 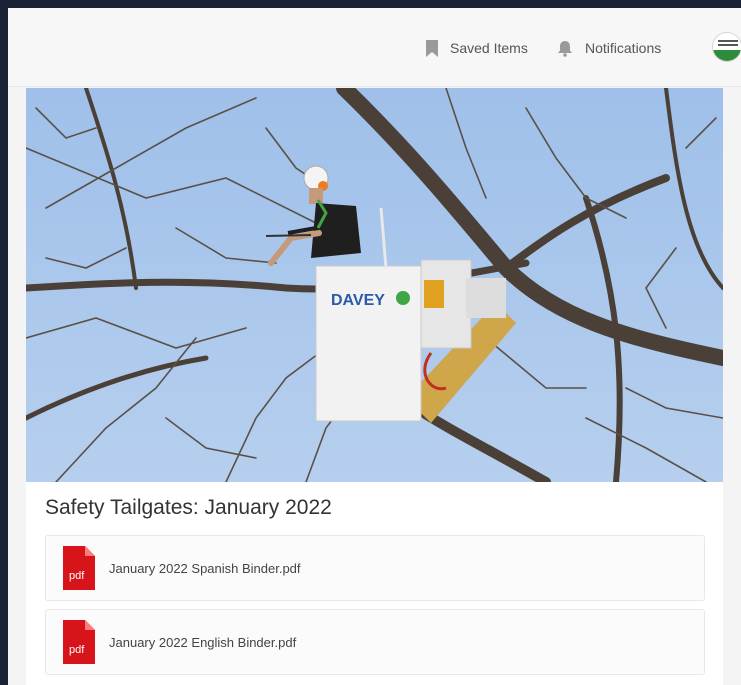 I want to click on saved-items-label: Saved Items, so click(x=489, y=48).